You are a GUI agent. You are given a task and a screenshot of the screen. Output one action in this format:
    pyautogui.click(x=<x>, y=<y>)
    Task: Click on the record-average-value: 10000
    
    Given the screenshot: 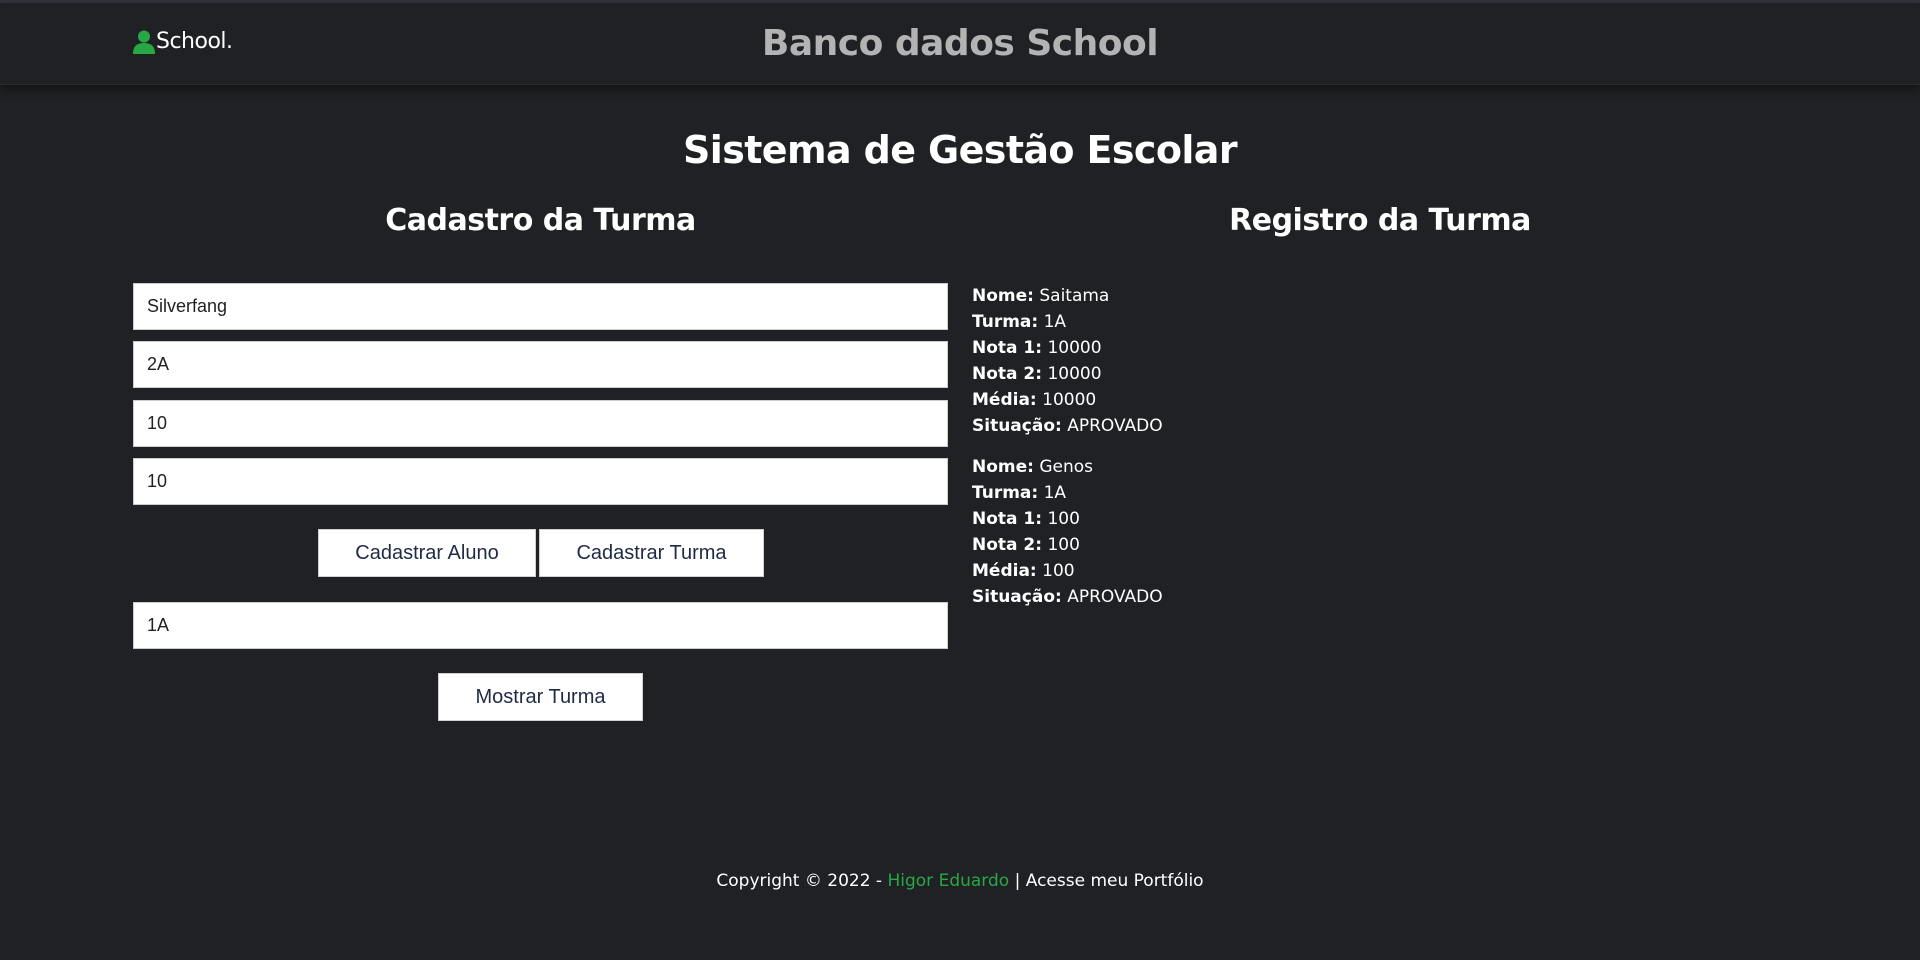 What is the action you would take?
    pyautogui.click(x=1069, y=400)
    